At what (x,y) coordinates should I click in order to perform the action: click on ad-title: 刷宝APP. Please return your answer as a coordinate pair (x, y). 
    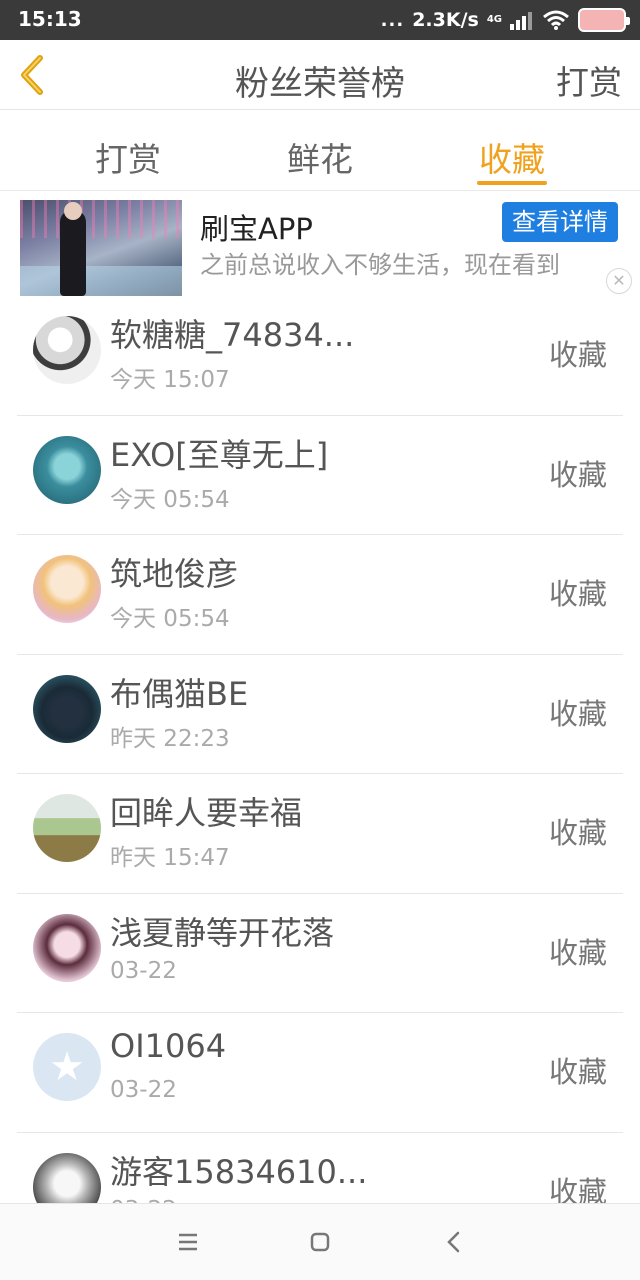
    Looking at the image, I should click on (256, 229).